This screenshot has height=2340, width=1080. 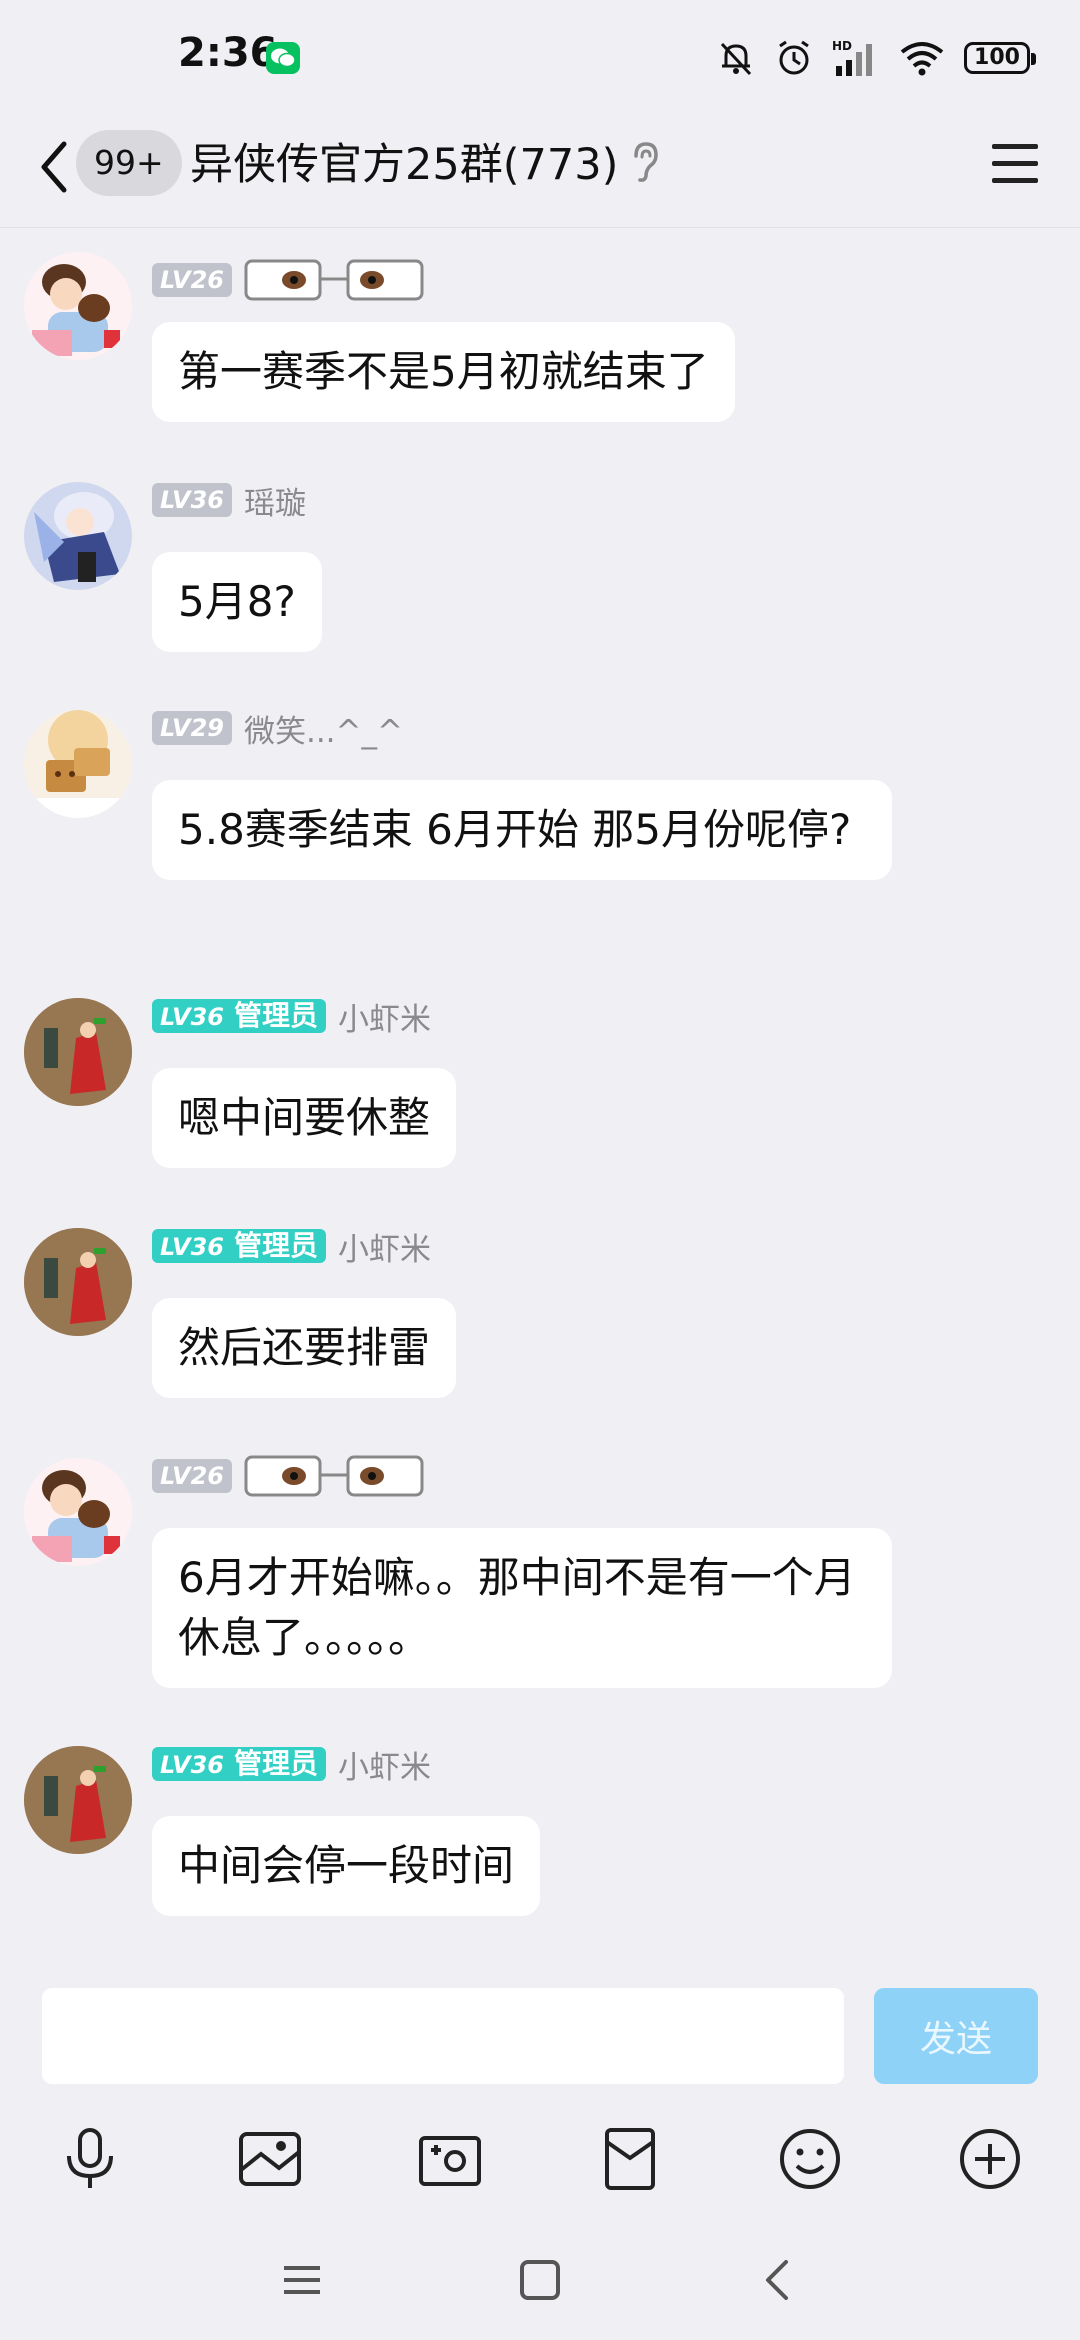 I want to click on camera-icon, so click(x=450, y=2159).